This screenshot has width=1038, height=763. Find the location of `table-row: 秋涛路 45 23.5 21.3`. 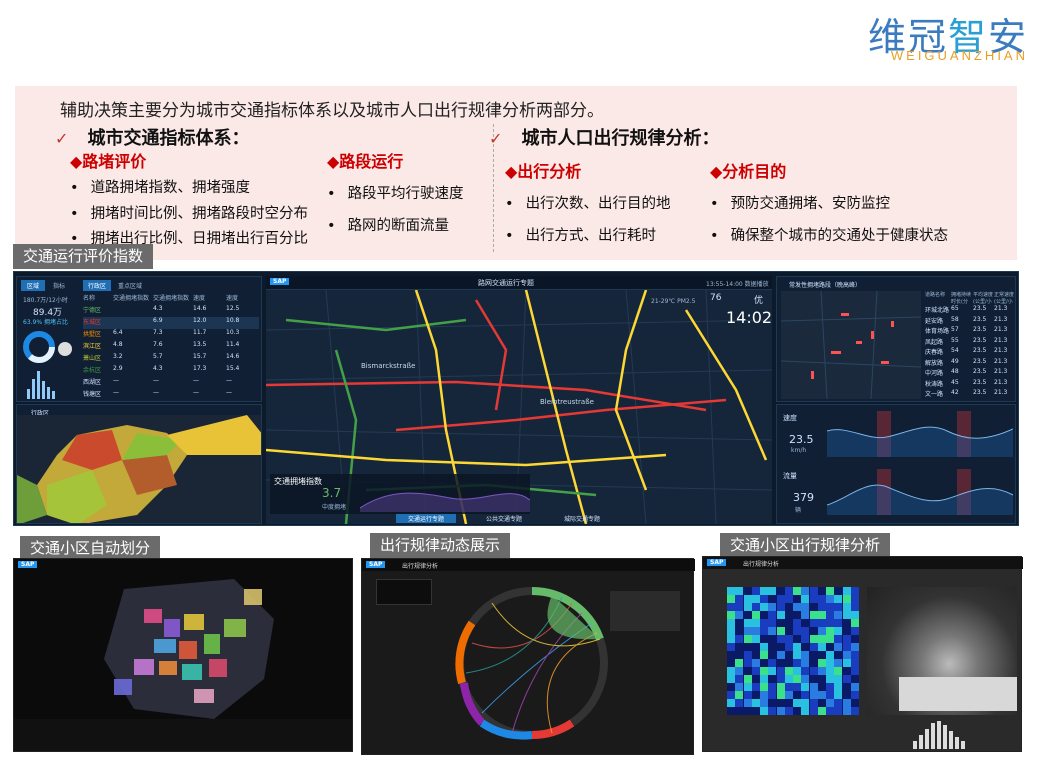

table-row: 秋涛路 45 23.5 21.3 is located at coordinates (970, 384).